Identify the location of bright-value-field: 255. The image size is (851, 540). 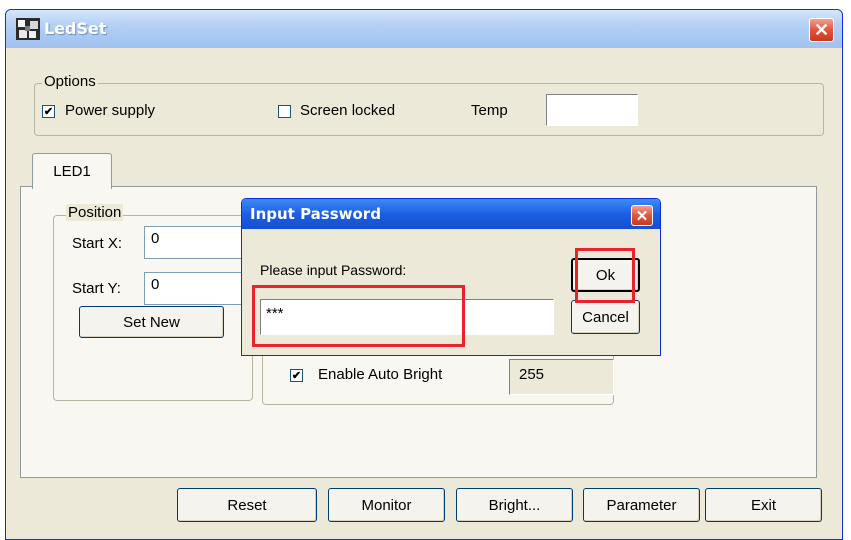
(561, 377).